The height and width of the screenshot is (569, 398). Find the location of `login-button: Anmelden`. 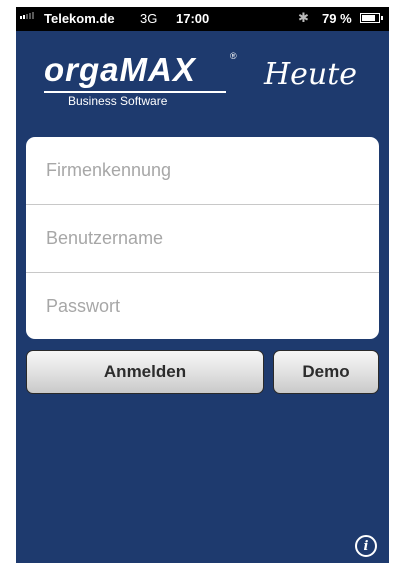

login-button: Anmelden is located at coordinates (145, 372).